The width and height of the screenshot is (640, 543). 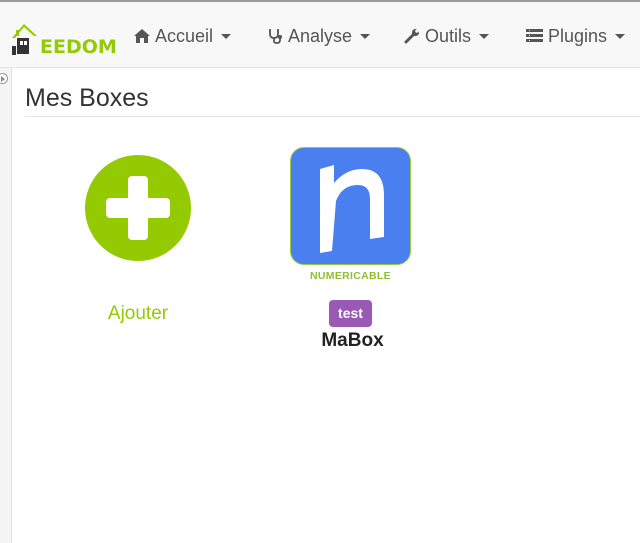 What do you see at coordinates (352, 340) in the screenshot?
I see `box-name: MaBox` at bounding box center [352, 340].